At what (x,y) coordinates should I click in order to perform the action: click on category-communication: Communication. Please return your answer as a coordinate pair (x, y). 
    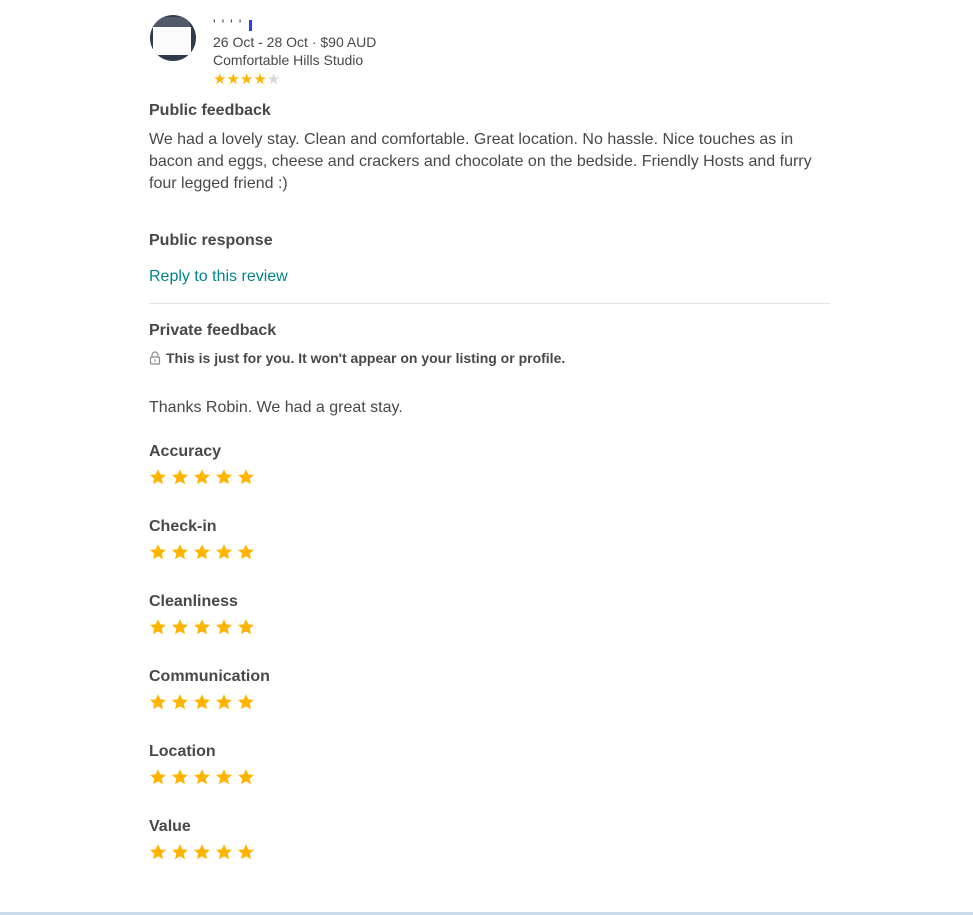
    Looking at the image, I should click on (489, 704).